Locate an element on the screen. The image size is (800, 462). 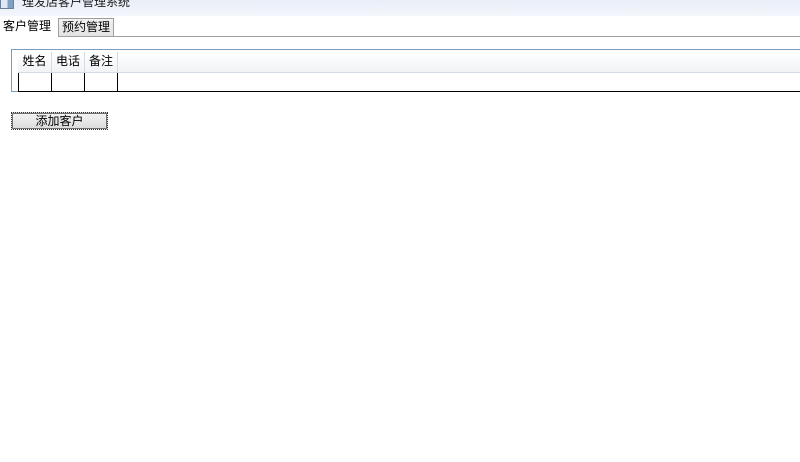
customer-table: 姓名 电话 备注 is located at coordinates (405, 70).